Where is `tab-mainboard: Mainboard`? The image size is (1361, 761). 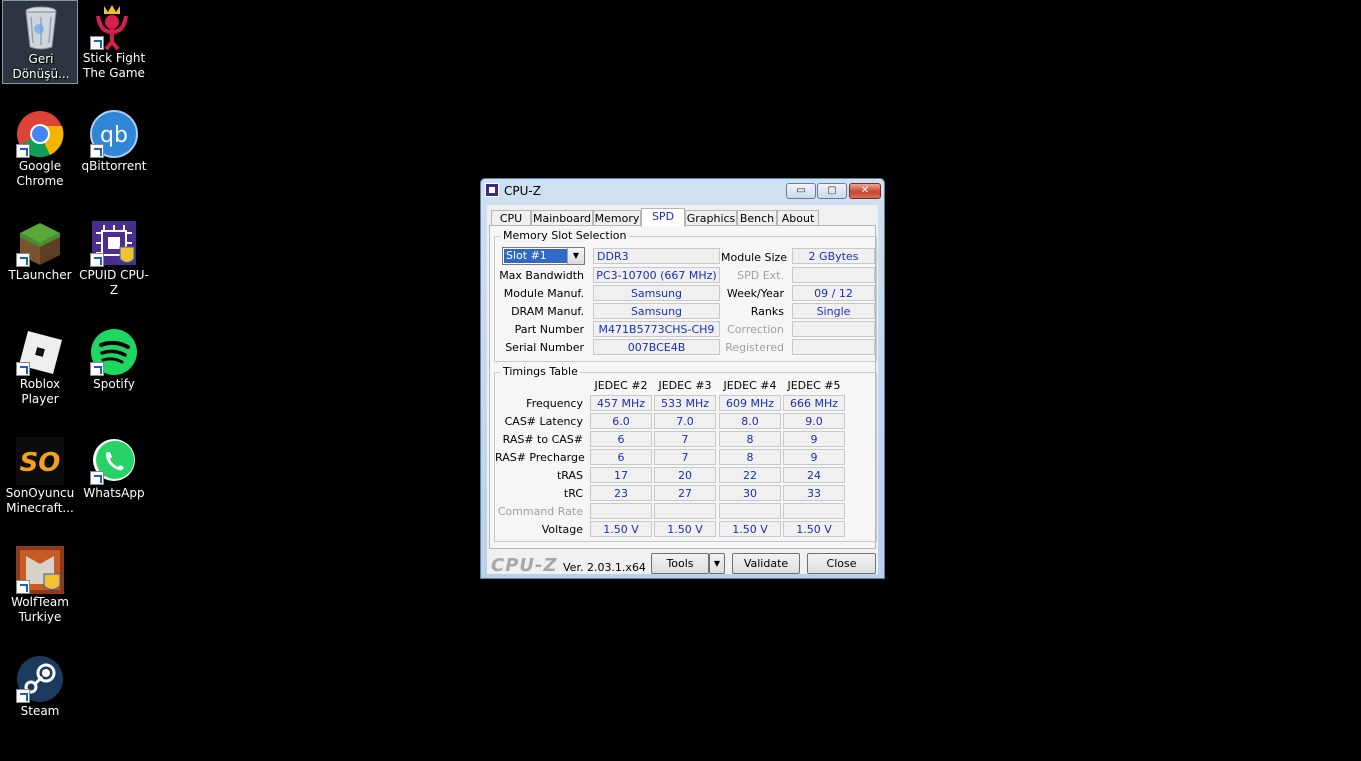 tab-mainboard: Mainboard is located at coordinates (562, 218).